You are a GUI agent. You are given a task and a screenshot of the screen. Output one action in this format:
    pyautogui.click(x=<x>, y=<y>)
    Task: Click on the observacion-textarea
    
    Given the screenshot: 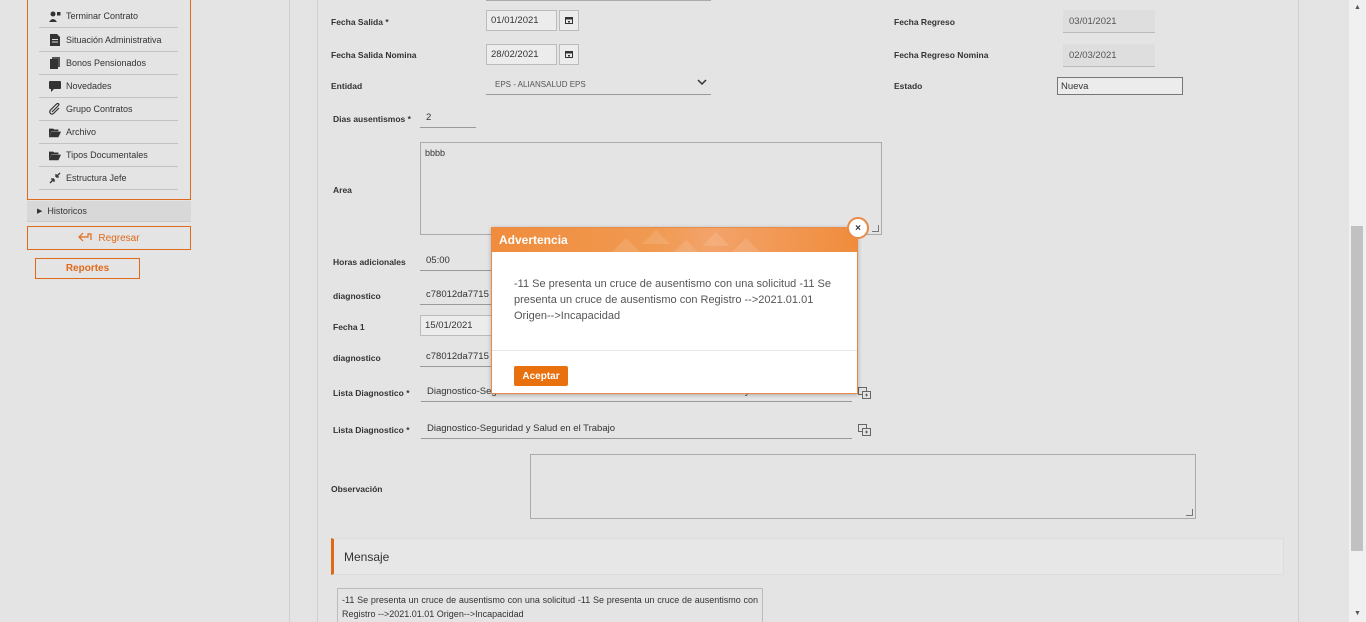 What is the action you would take?
    pyautogui.click(x=863, y=486)
    